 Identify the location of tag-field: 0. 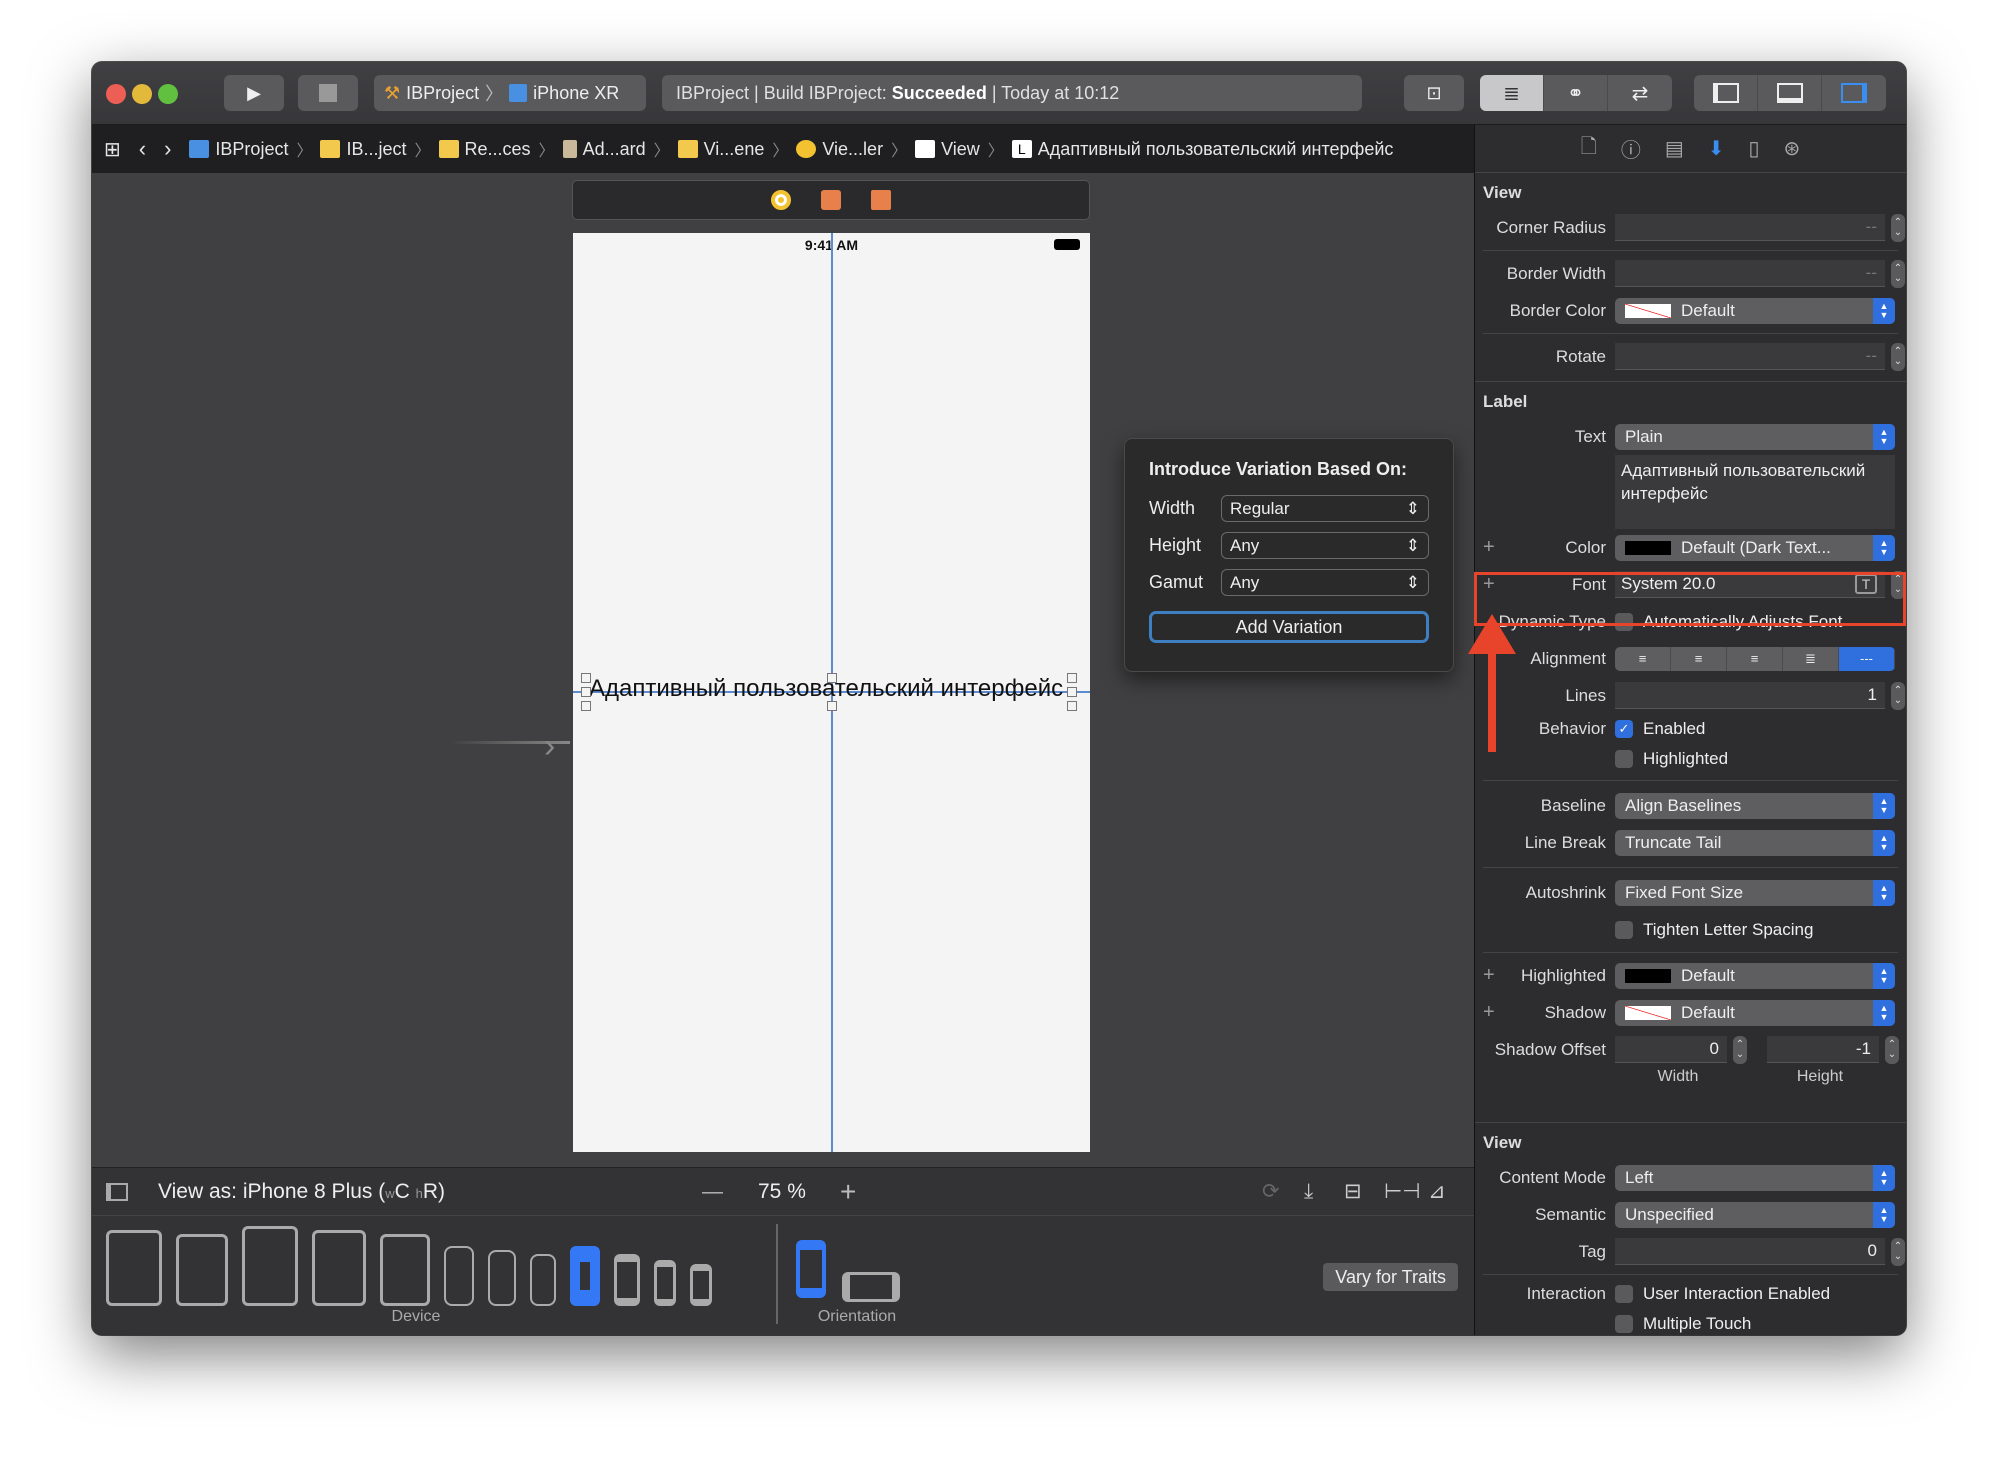
(1750, 1251).